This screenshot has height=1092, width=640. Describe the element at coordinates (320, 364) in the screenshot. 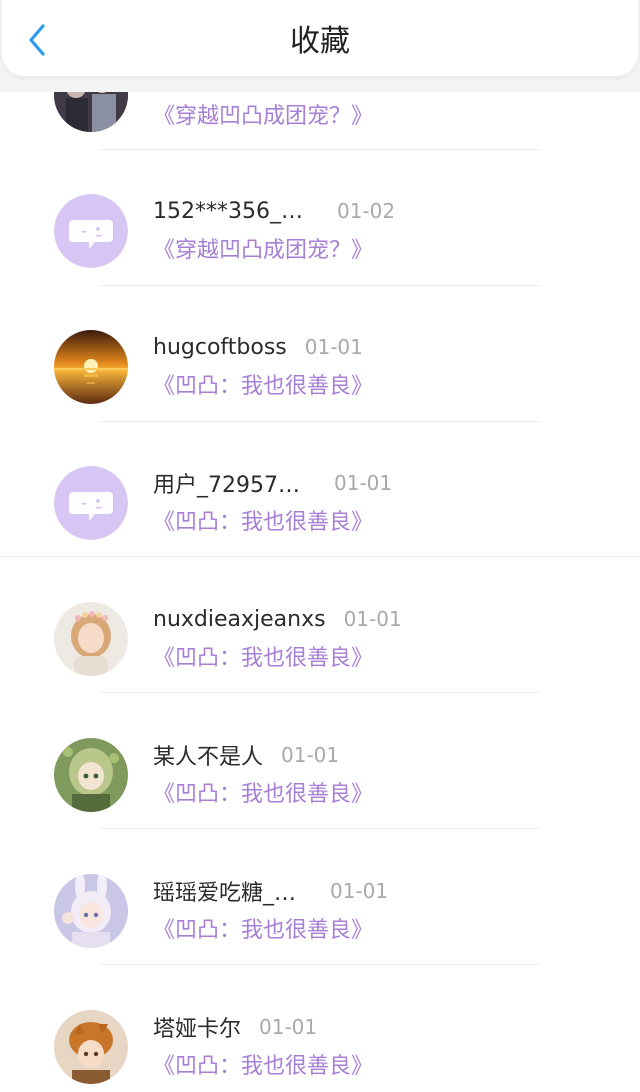

I see `list-item: hugcoftboss 01-01 《凹凸：我也很善良》` at that location.